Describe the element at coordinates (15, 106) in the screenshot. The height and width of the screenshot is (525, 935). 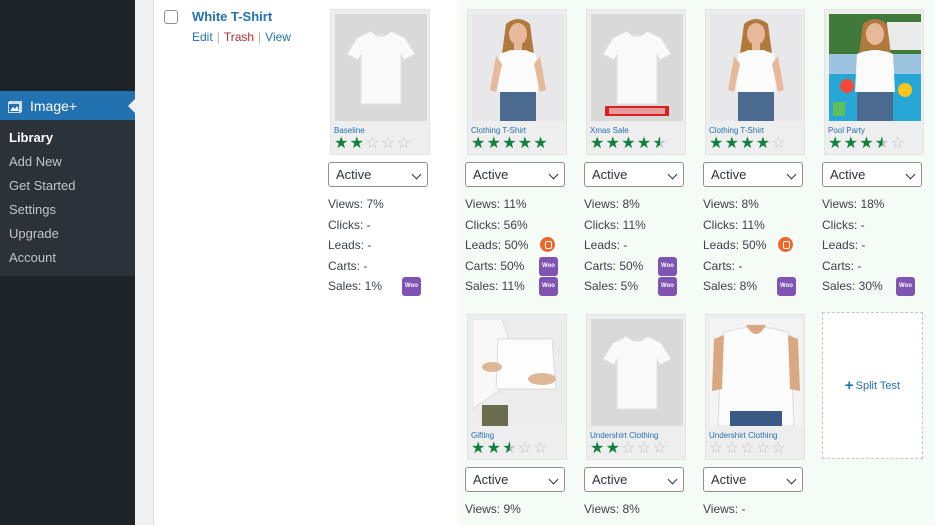
I see `images-icon` at that location.